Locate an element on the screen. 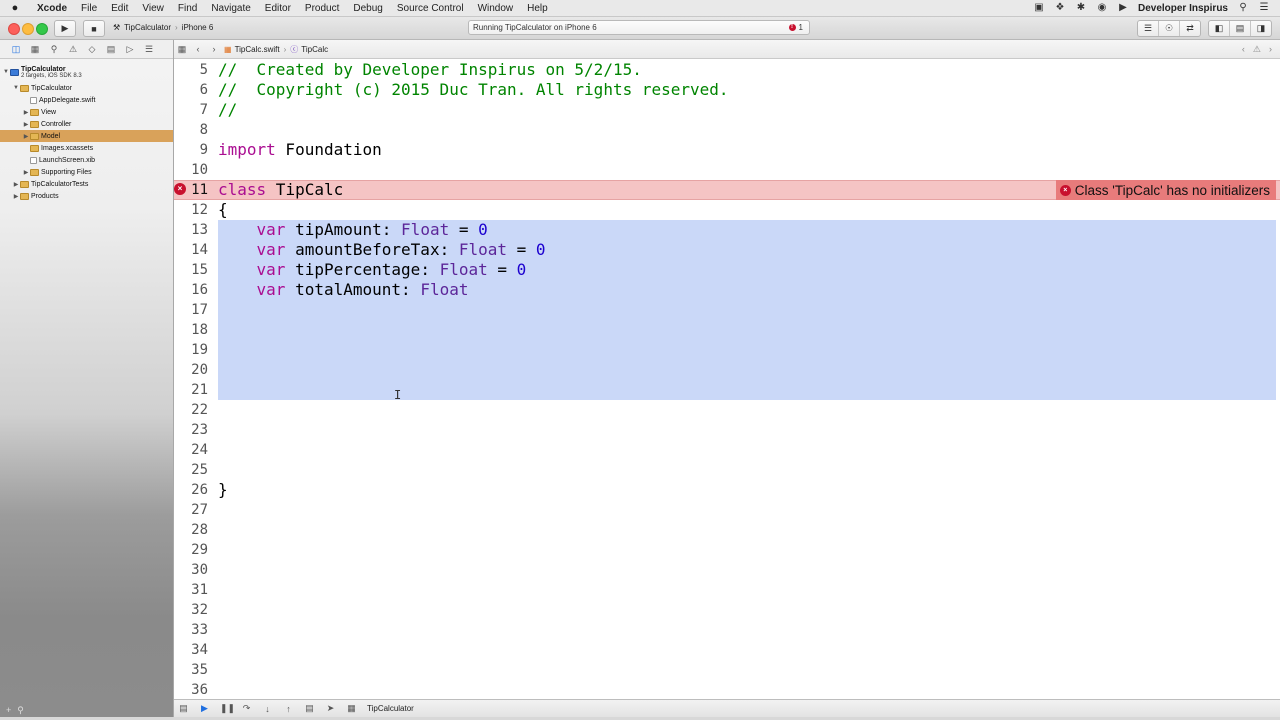 The image size is (1280, 720). line-number: 22 is located at coordinates (191, 410).